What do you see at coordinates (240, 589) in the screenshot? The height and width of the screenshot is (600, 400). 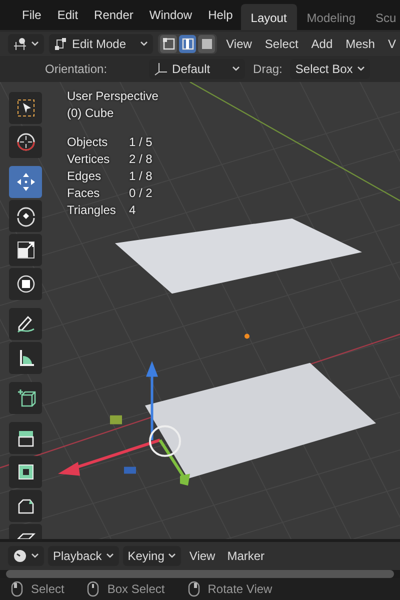 I see `status-hint: Rotate View` at bounding box center [240, 589].